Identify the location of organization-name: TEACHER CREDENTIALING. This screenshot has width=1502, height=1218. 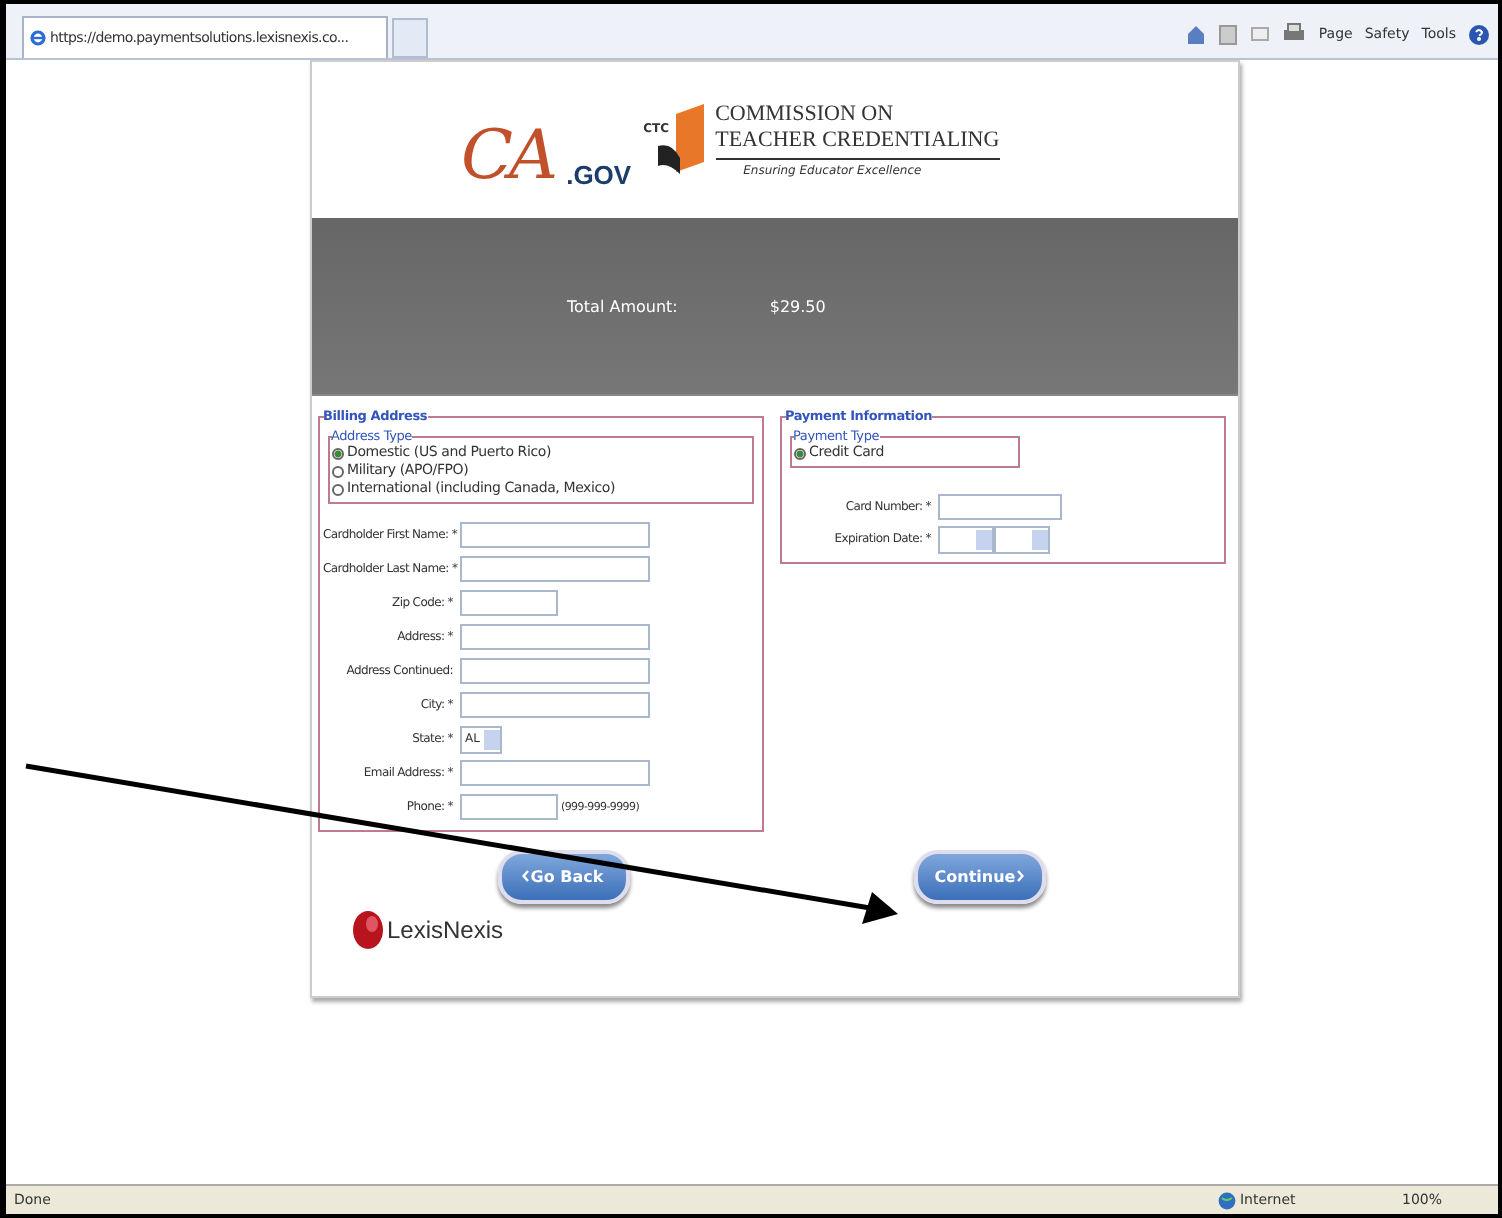
(857, 141).